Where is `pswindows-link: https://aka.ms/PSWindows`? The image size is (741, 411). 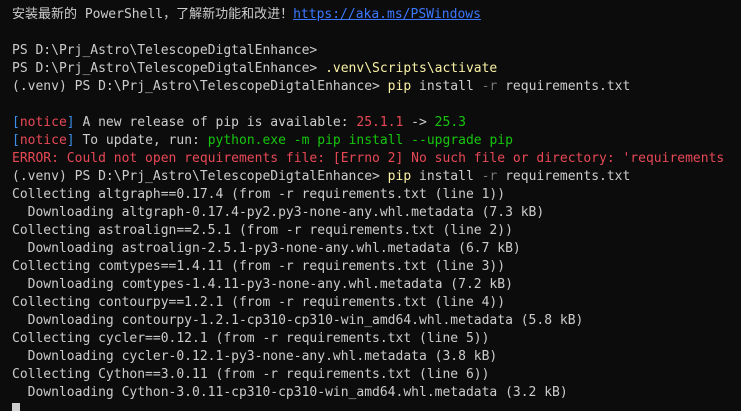 pswindows-link: https://aka.ms/PSWindows is located at coordinates (387, 14).